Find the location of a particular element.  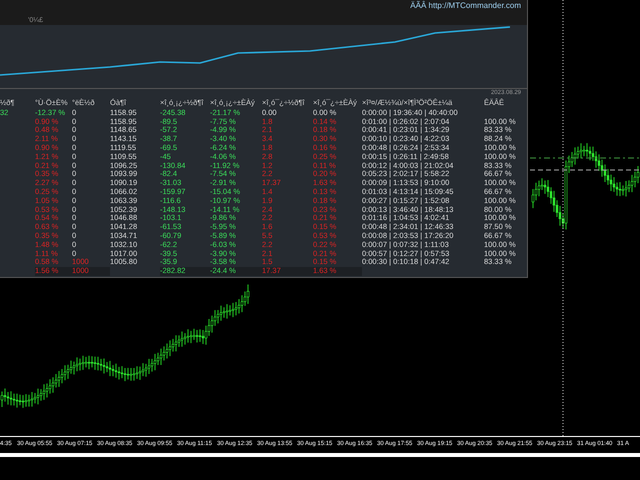

website-link: ÄÃÂ http://MTCommander.com is located at coordinates (465, 12).